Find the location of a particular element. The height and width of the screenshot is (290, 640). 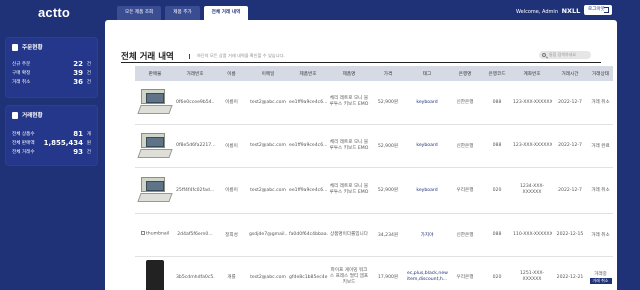

column-header: 거래시간 is located at coordinates (570, 73).